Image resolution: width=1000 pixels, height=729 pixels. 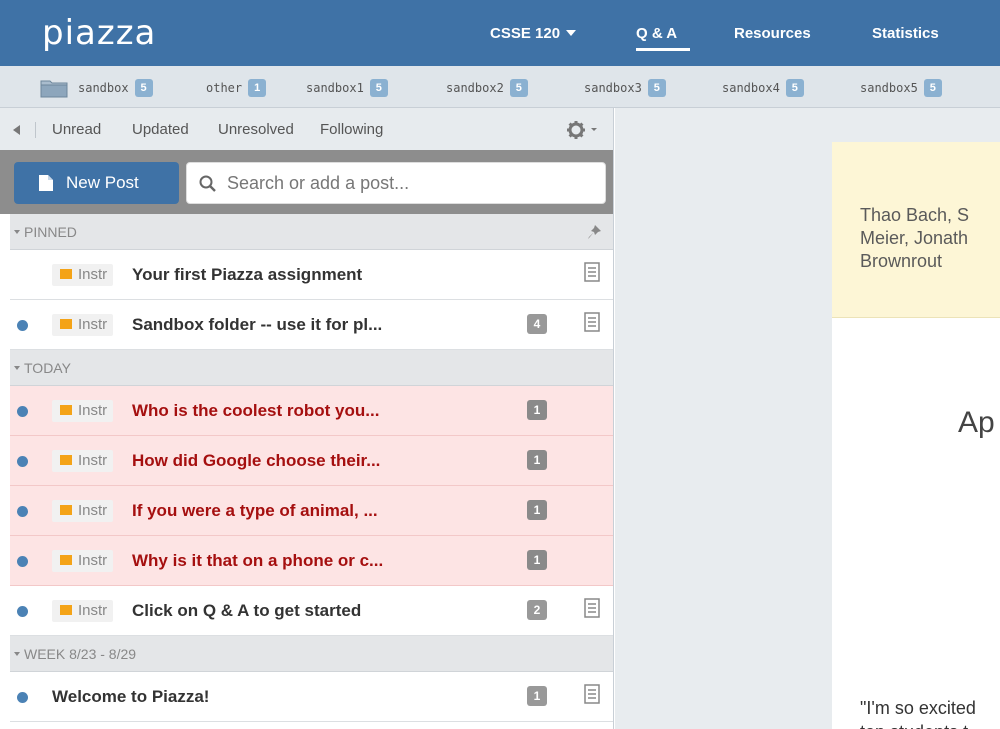 I want to click on quote-line: "I'm so excited, so click(x=918, y=708).